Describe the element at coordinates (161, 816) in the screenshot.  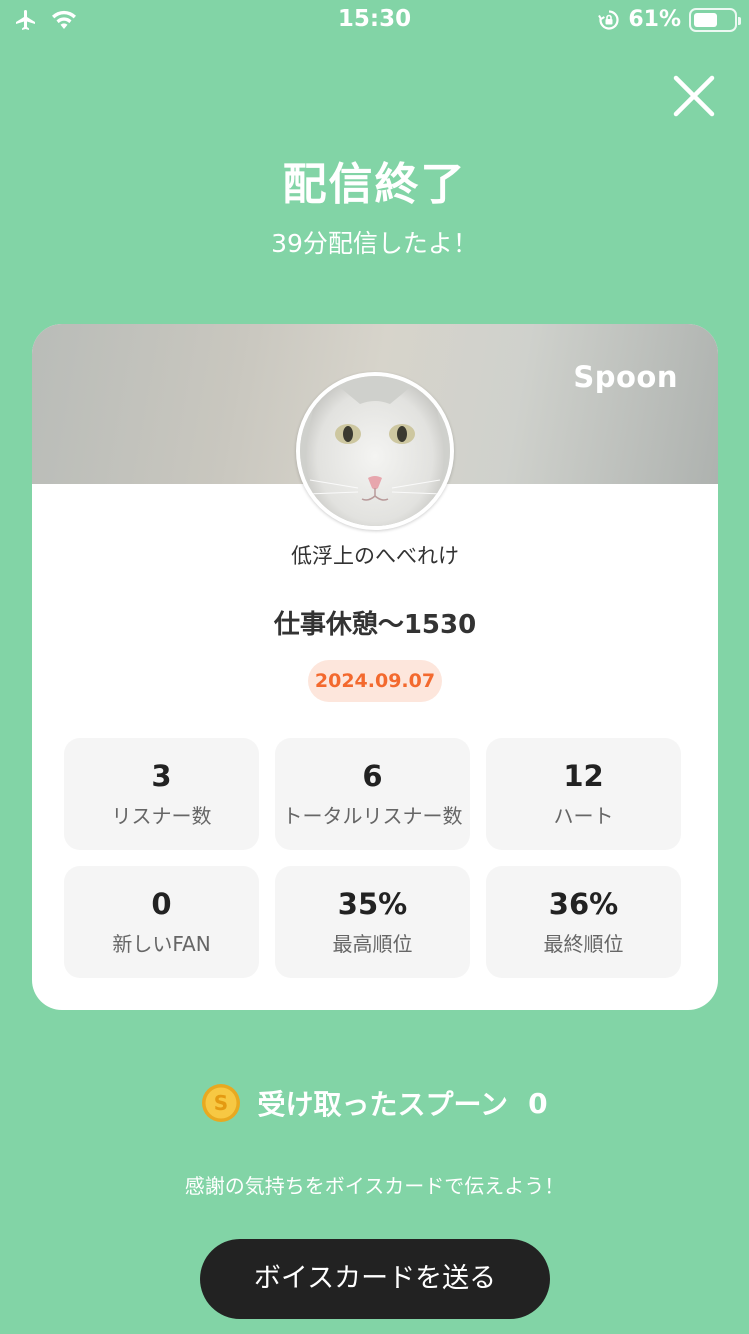
I see `stat-label: リスナー数` at that location.